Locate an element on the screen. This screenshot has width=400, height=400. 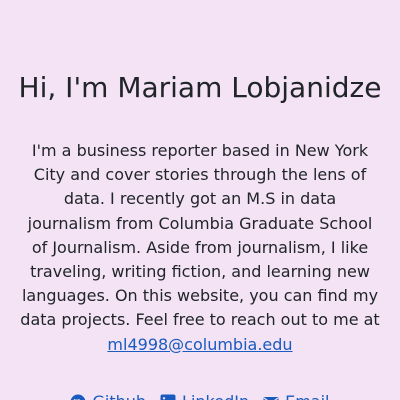
email-nav-link: Email is located at coordinates (296, 396).